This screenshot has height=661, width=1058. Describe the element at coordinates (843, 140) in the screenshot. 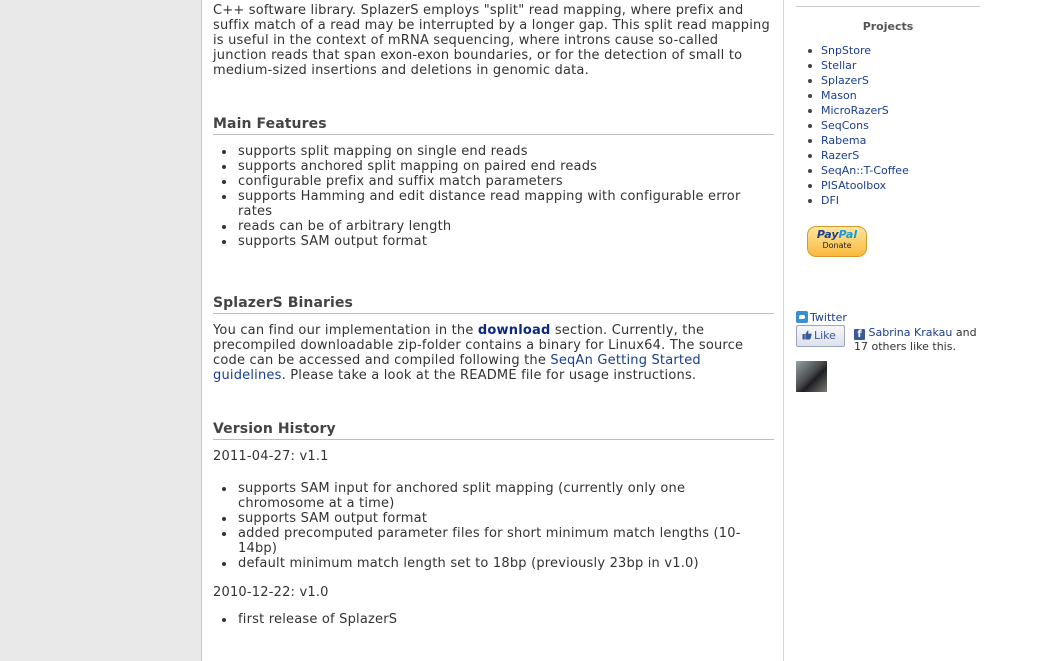

I see `project-link-rabema: Rabema` at that location.